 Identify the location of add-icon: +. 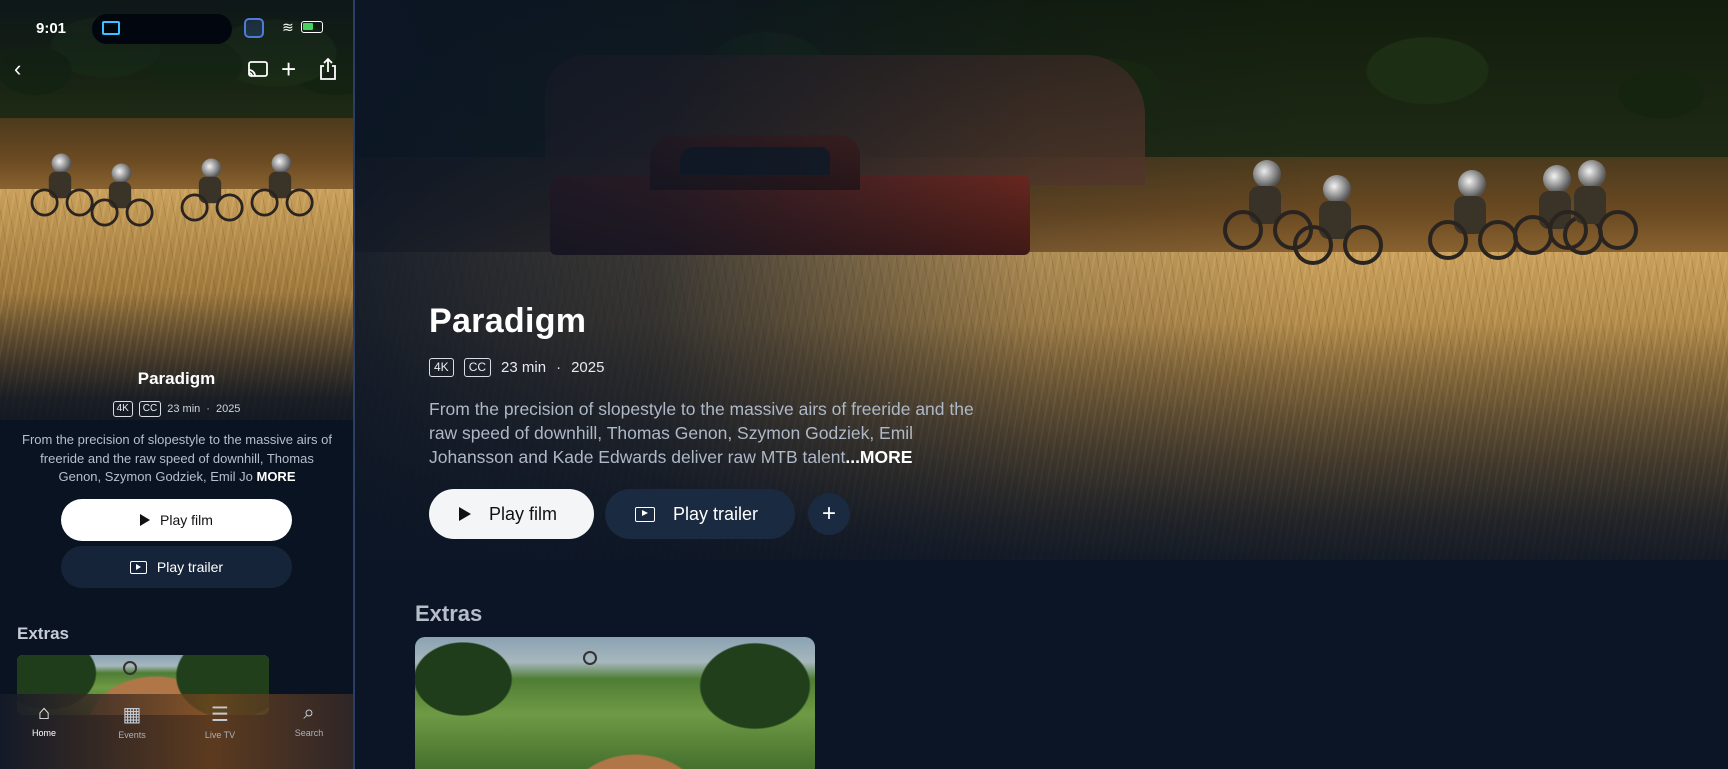
(288, 69).